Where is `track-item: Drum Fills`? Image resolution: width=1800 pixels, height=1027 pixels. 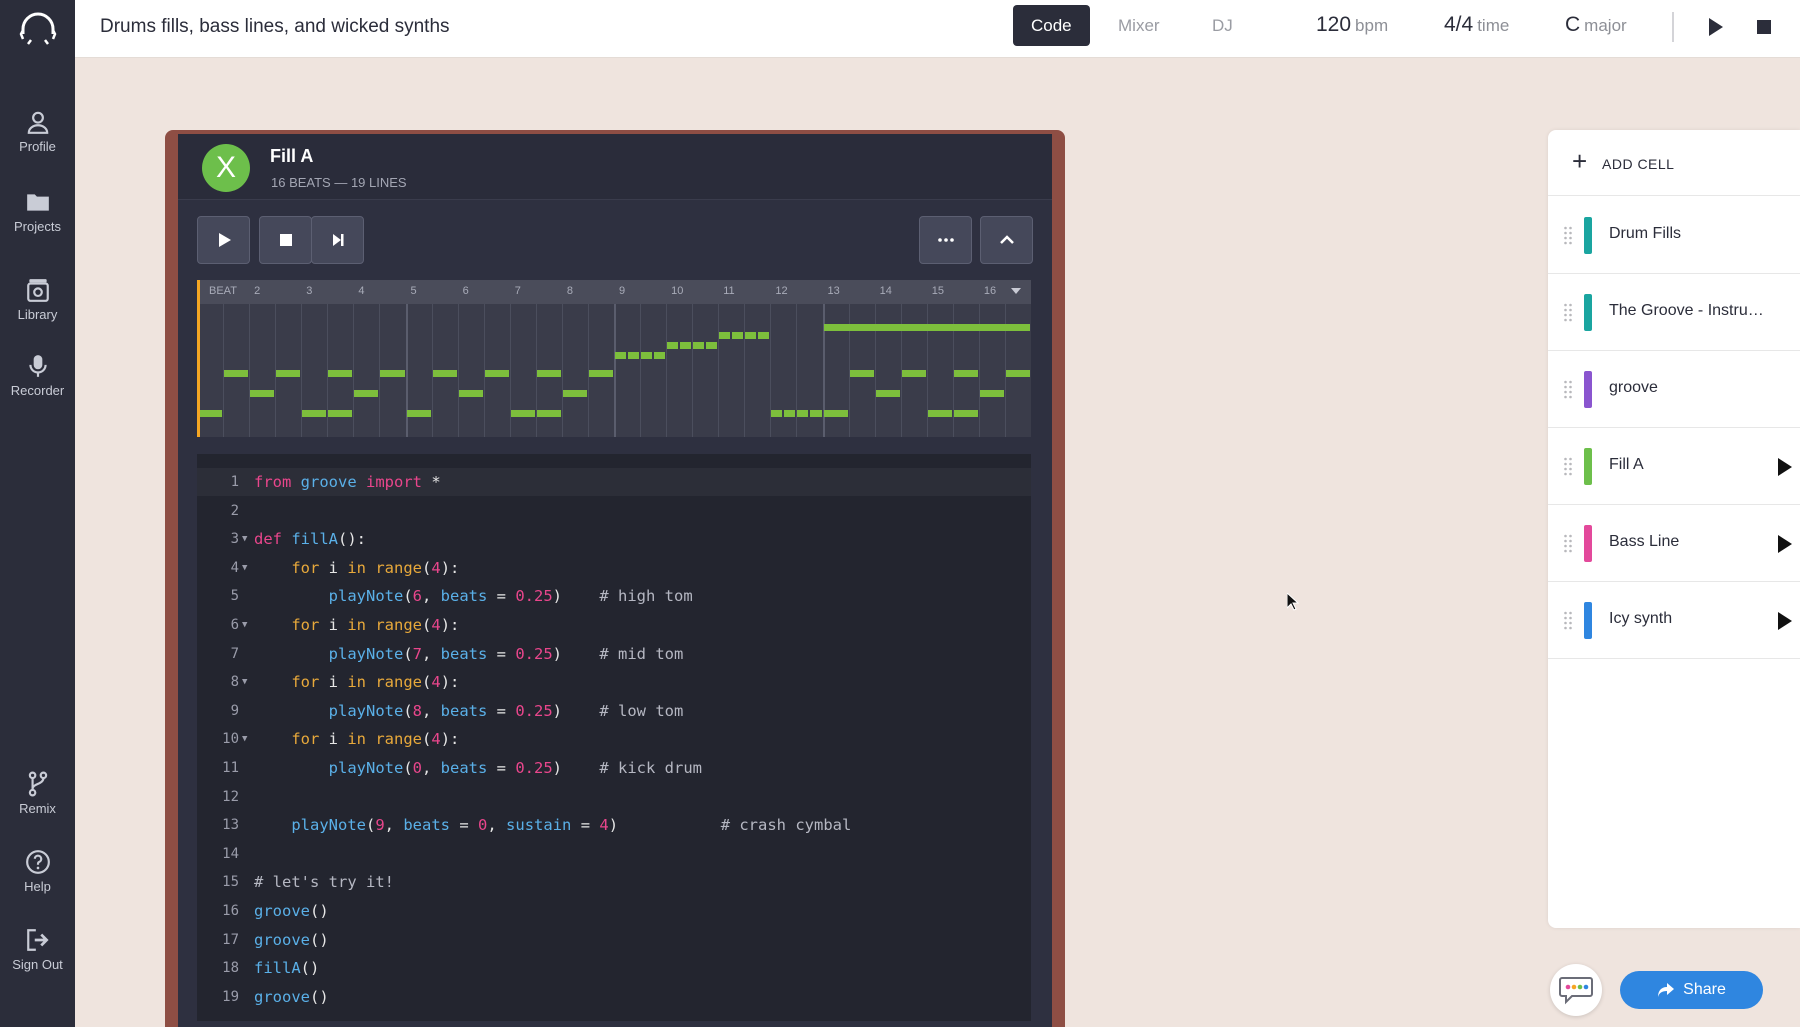 track-item: Drum Fills is located at coordinates (1674, 235).